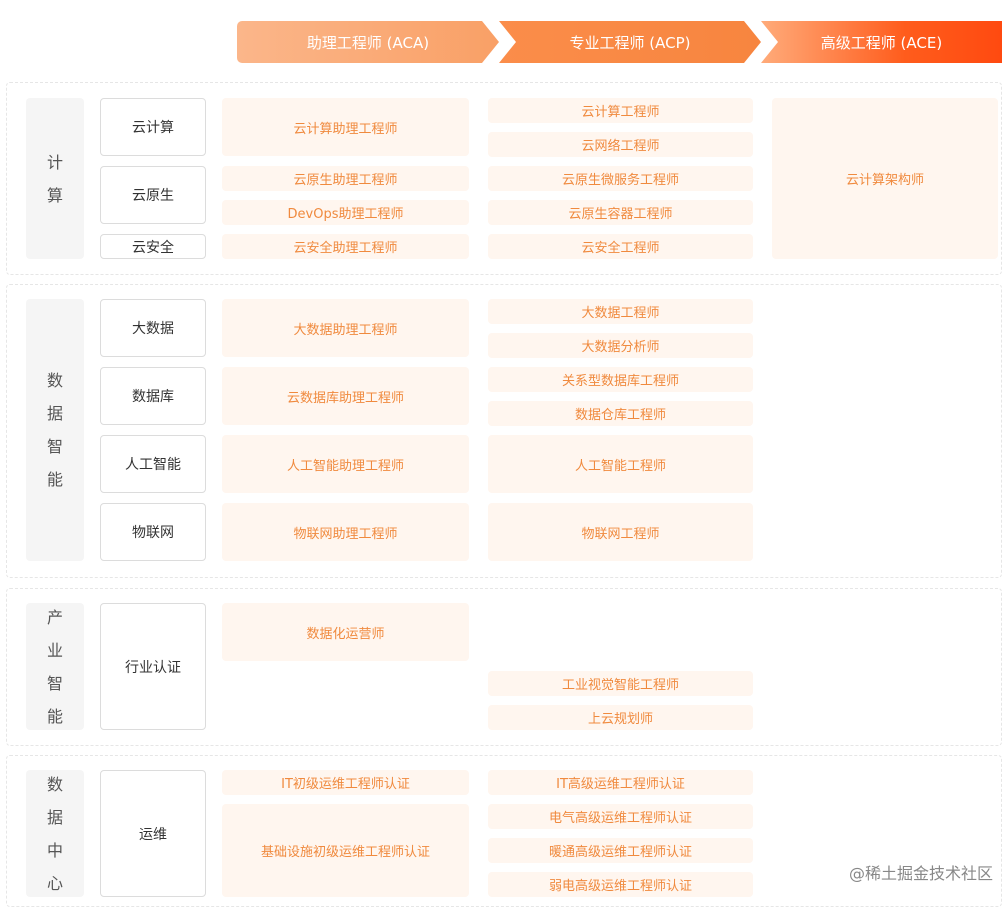 The height and width of the screenshot is (907, 1002). Describe the element at coordinates (153, 328) in the screenshot. I see `subcategory-big-data: 大数据` at that location.